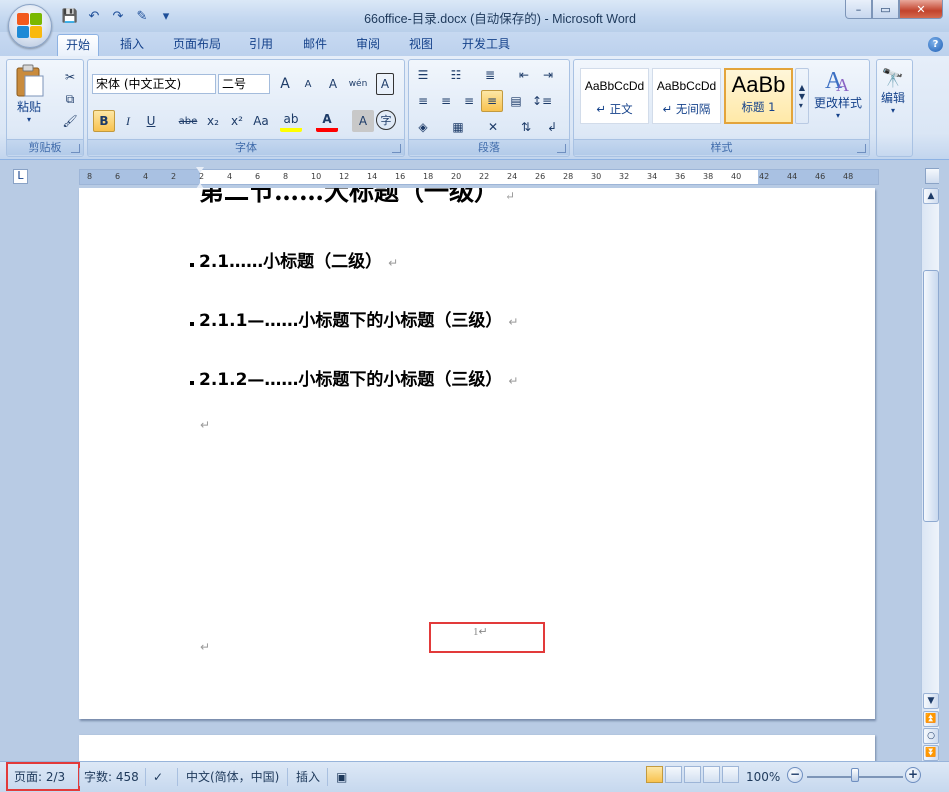  I want to click on style-normal: AaBbCcDd ↵ 正文, so click(614, 96).